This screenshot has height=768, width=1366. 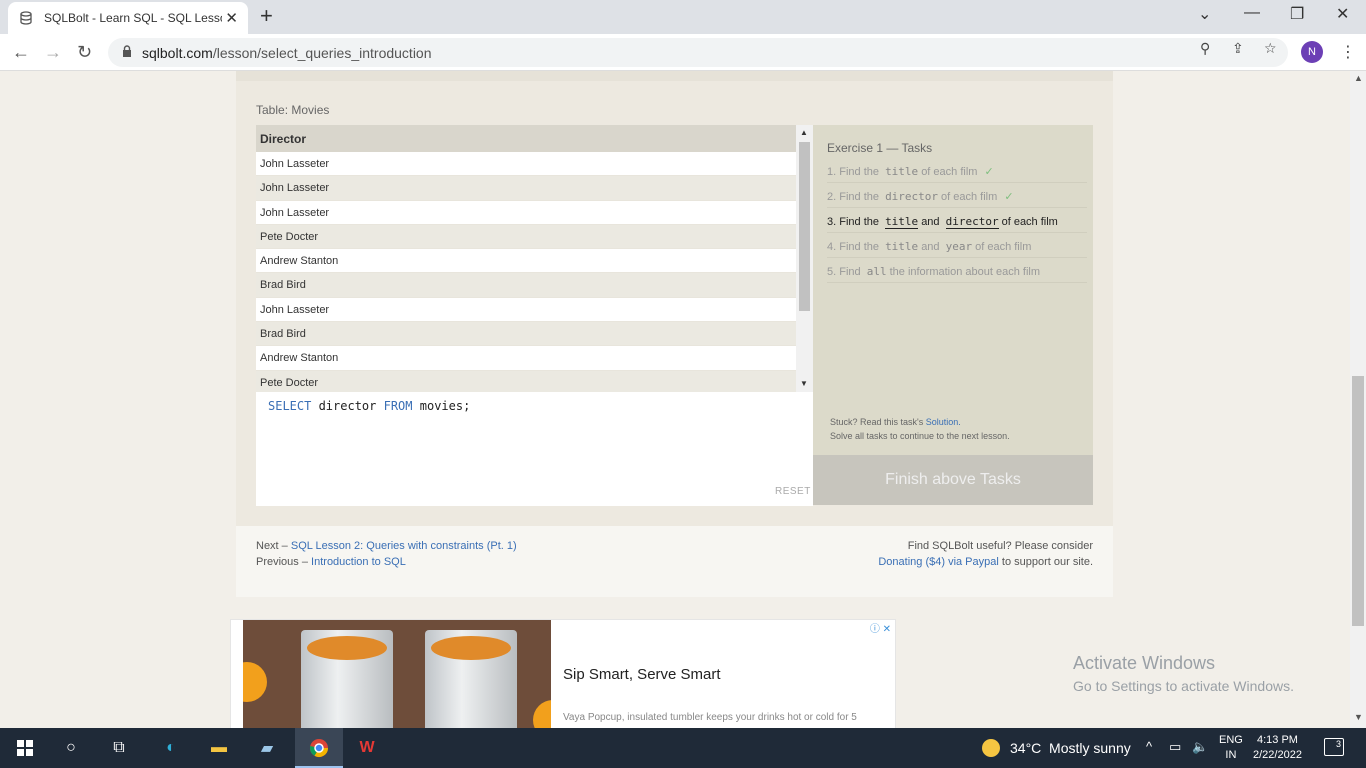 I want to click on keyword-from: FROM, so click(x=398, y=406).